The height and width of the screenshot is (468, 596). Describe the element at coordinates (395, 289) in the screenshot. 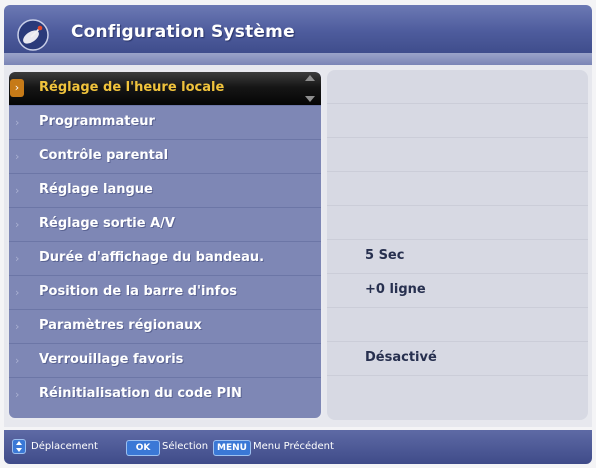

I see `value-text: +0 ligne` at that location.